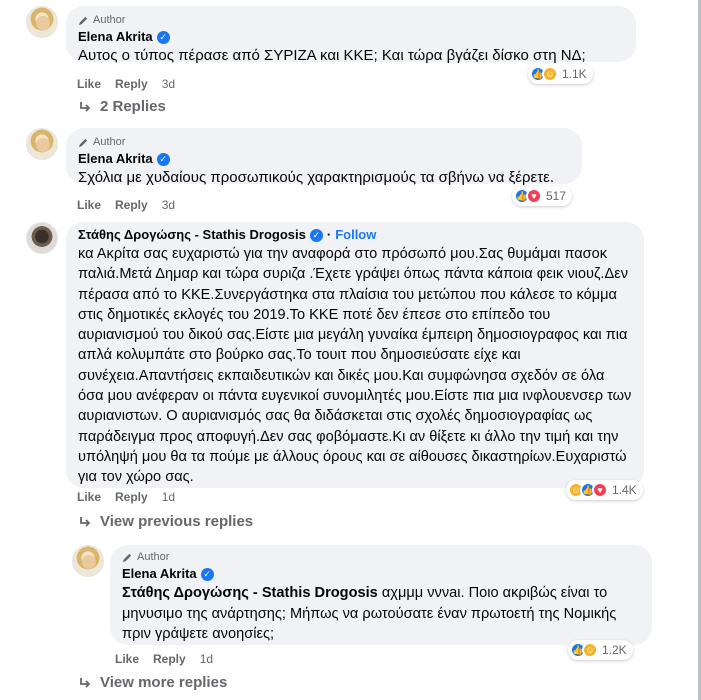 The width and height of the screenshot is (701, 700). I want to click on replies-link: 2 Replies, so click(122, 106).